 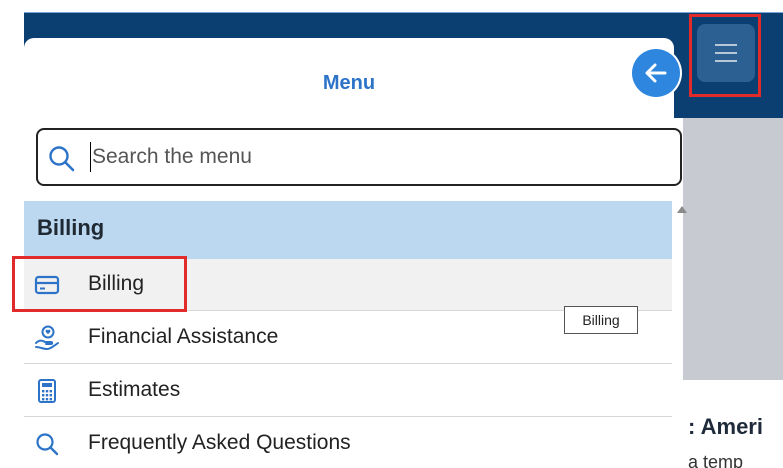 I want to click on menu-item-estimates: Estimates, so click(x=348, y=391).